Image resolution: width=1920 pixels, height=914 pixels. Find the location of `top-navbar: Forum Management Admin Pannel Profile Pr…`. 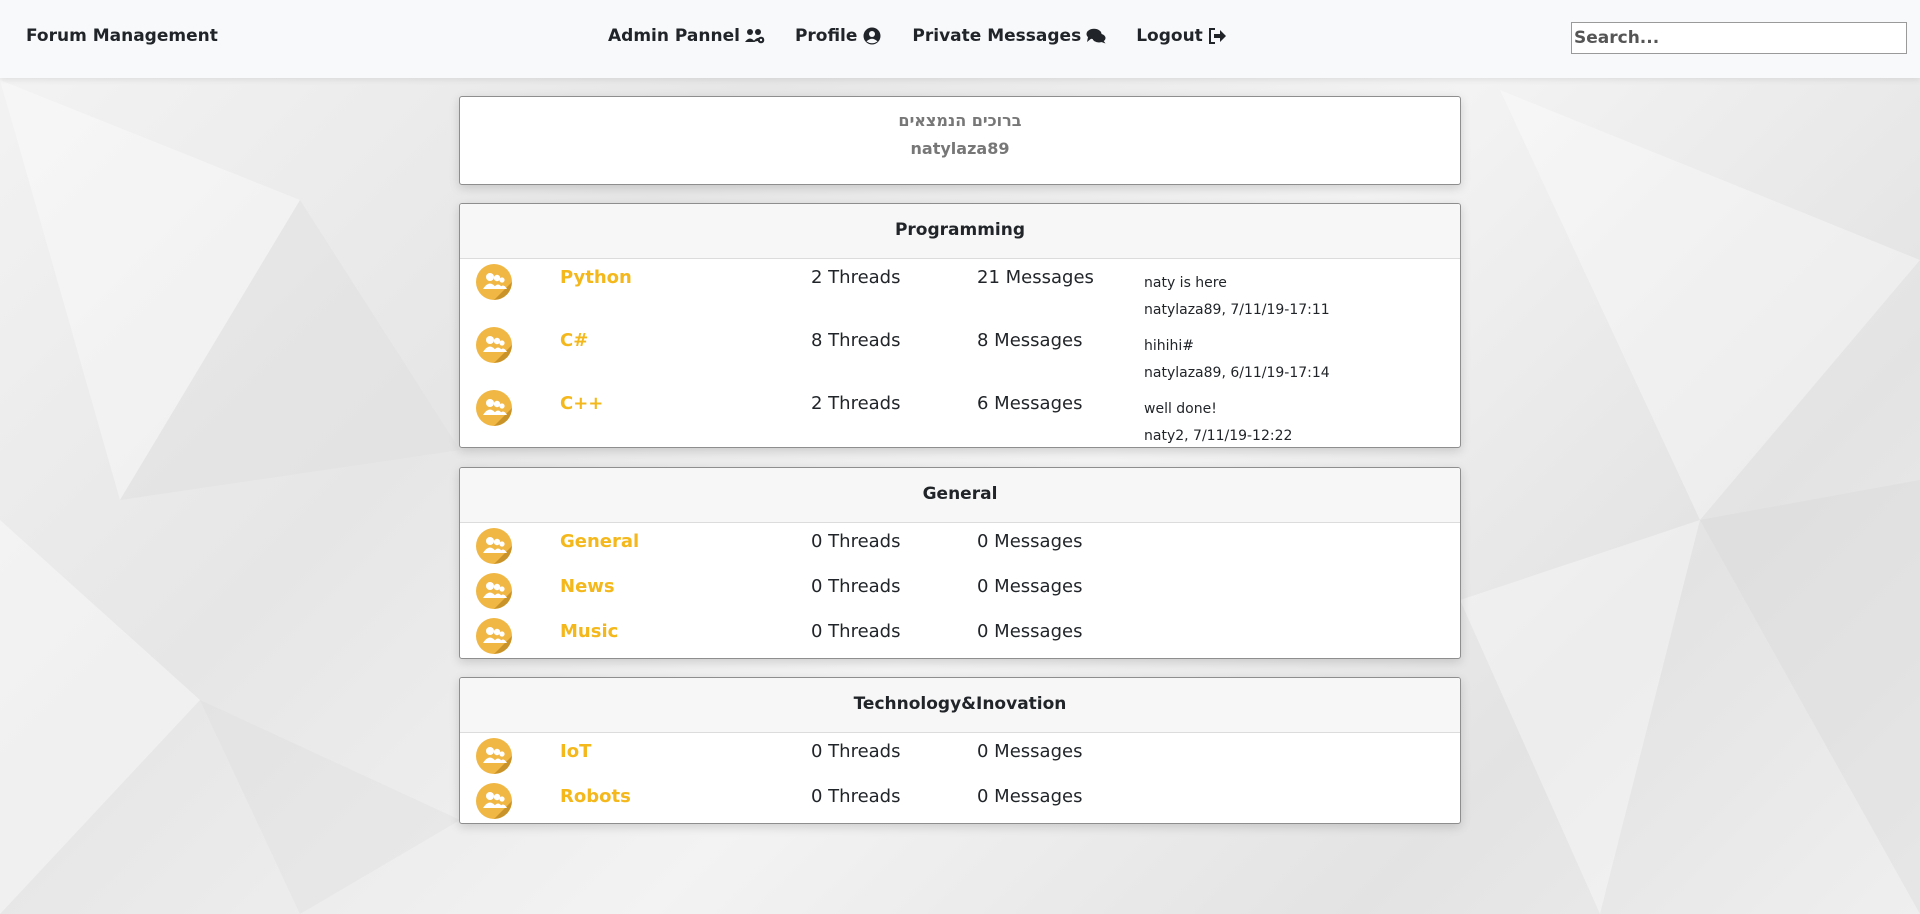

top-navbar: Forum Management Admin Pannel Profile Pr… is located at coordinates (960, 39).